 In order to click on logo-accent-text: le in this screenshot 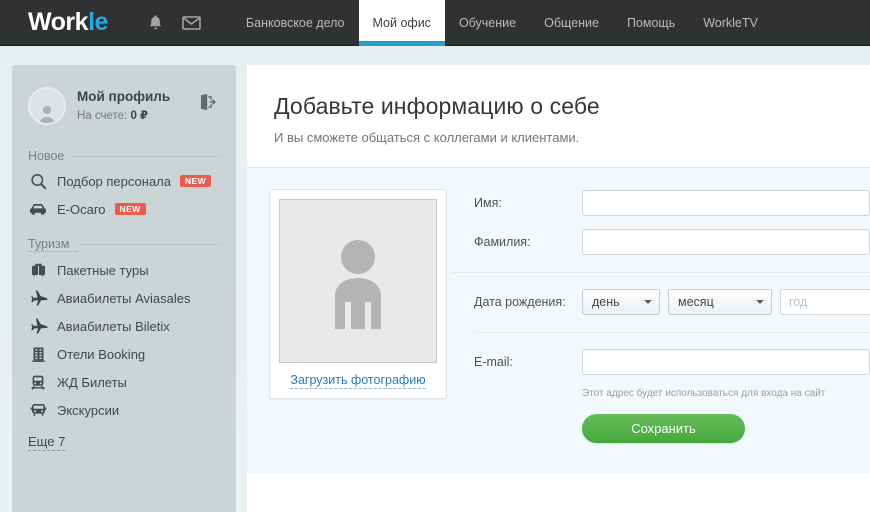, I will do `click(98, 22)`.